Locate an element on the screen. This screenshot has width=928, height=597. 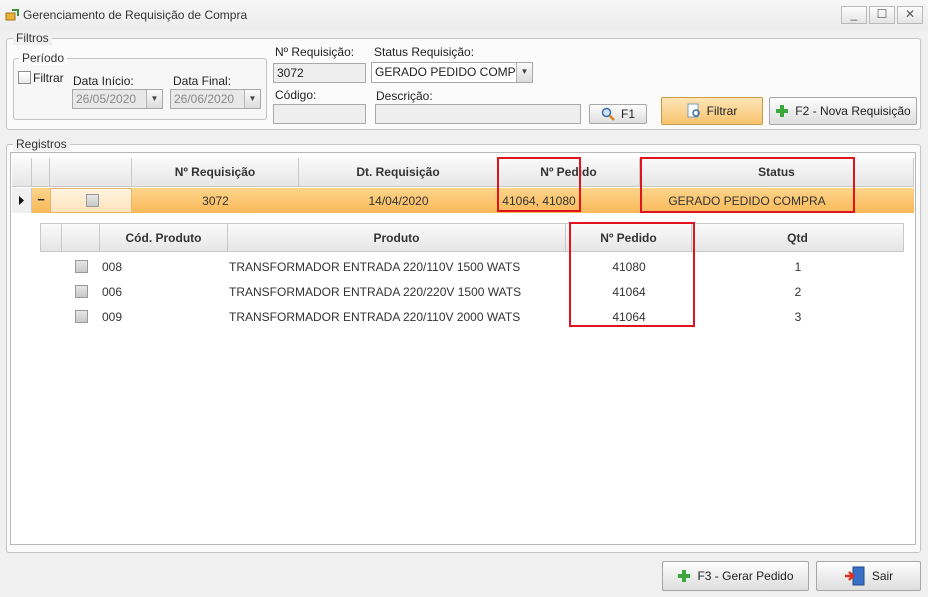
status-requisicao-label: Status Requisição: is located at coordinates (424, 52).